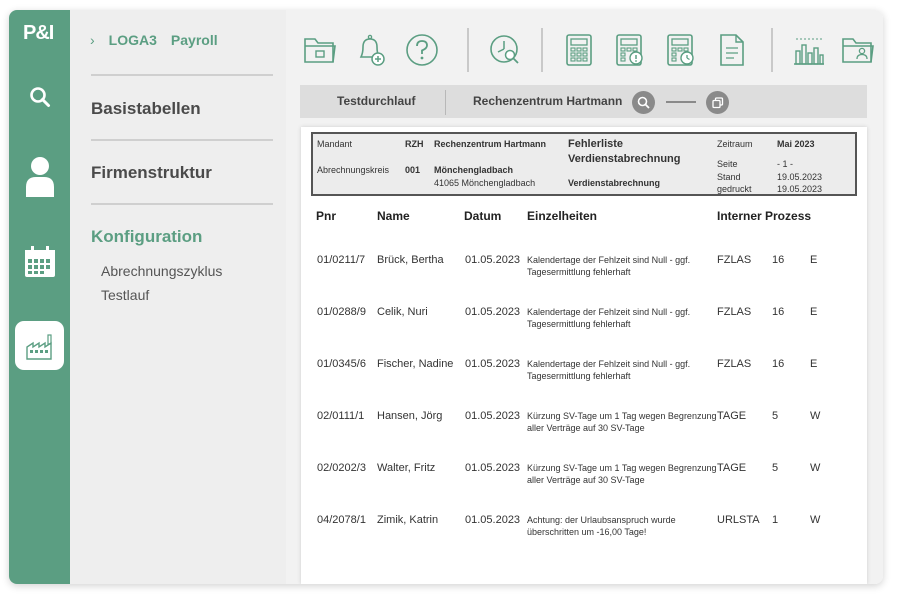 Image resolution: width=900 pixels, height=600 pixels. I want to click on help-icon, so click(422, 50).